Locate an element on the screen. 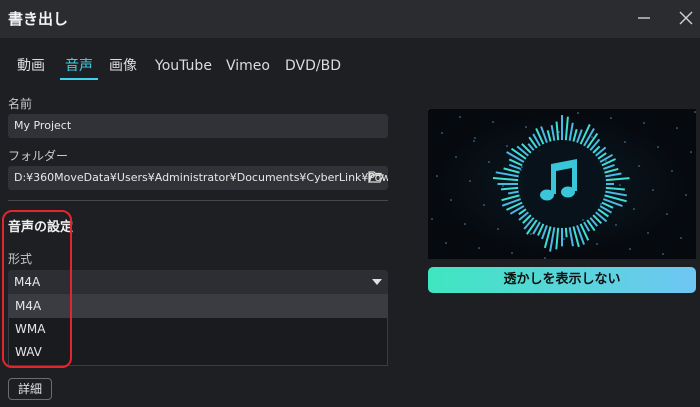 The height and width of the screenshot is (407, 700). minimize-button is located at coordinates (644, 18).